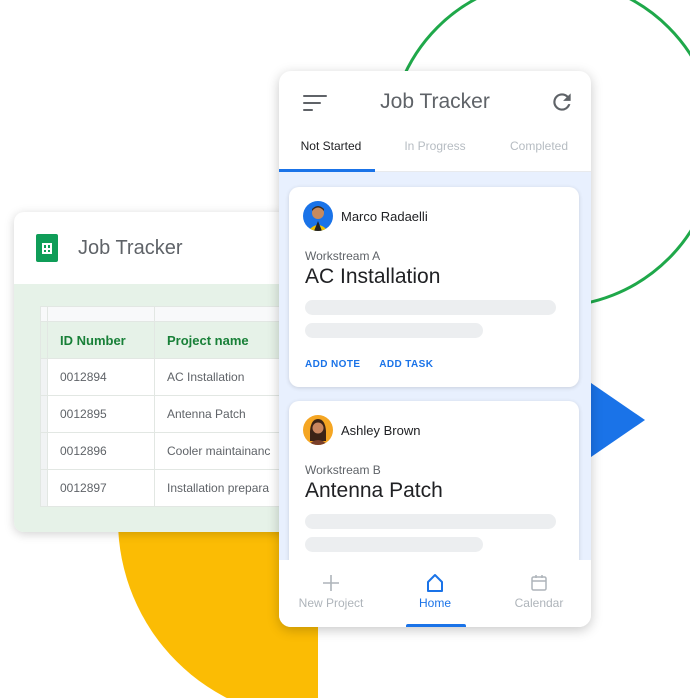 Image resolution: width=690 pixels, height=698 pixels. What do you see at coordinates (436, 625) in the screenshot?
I see `active-nav-indicator` at bounding box center [436, 625].